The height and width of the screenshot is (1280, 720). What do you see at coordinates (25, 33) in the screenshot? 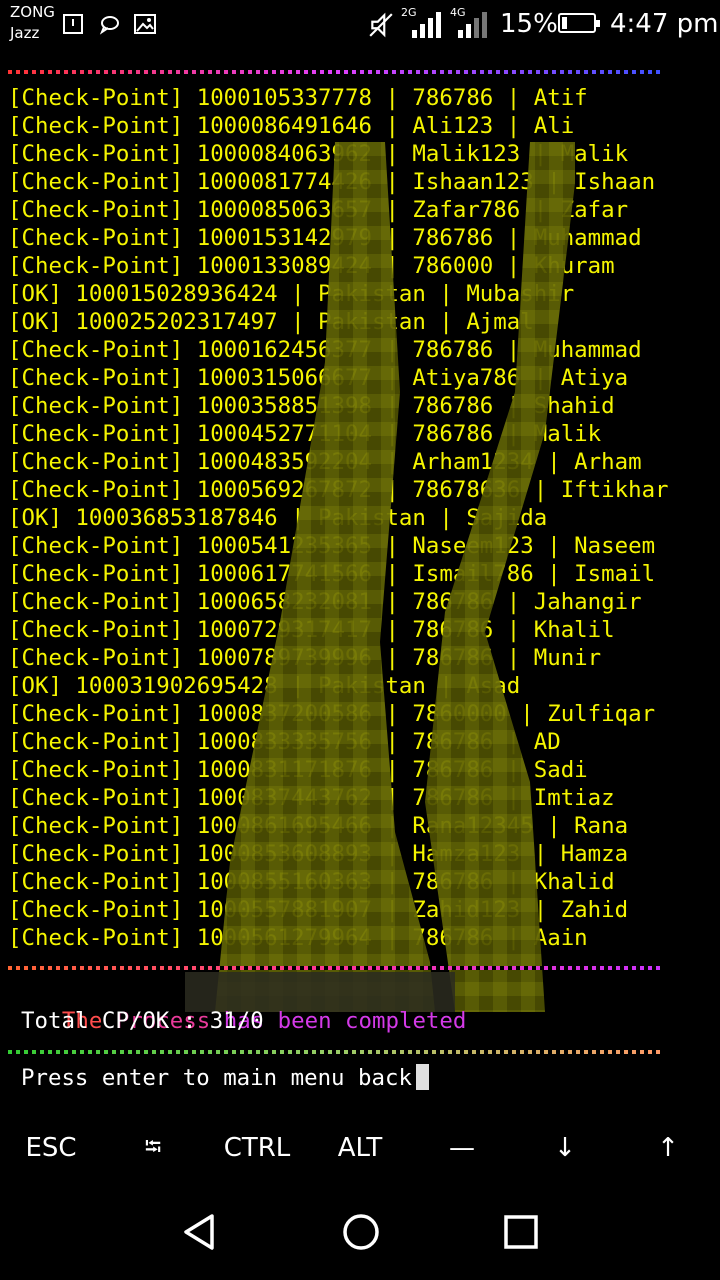
I see `carrier-line-2: Jazz` at bounding box center [25, 33].